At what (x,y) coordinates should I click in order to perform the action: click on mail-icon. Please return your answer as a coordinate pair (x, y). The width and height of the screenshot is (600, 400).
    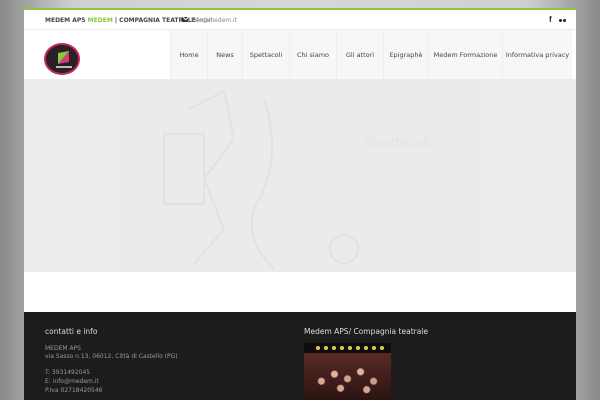
    Looking at the image, I should click on (185, 19).